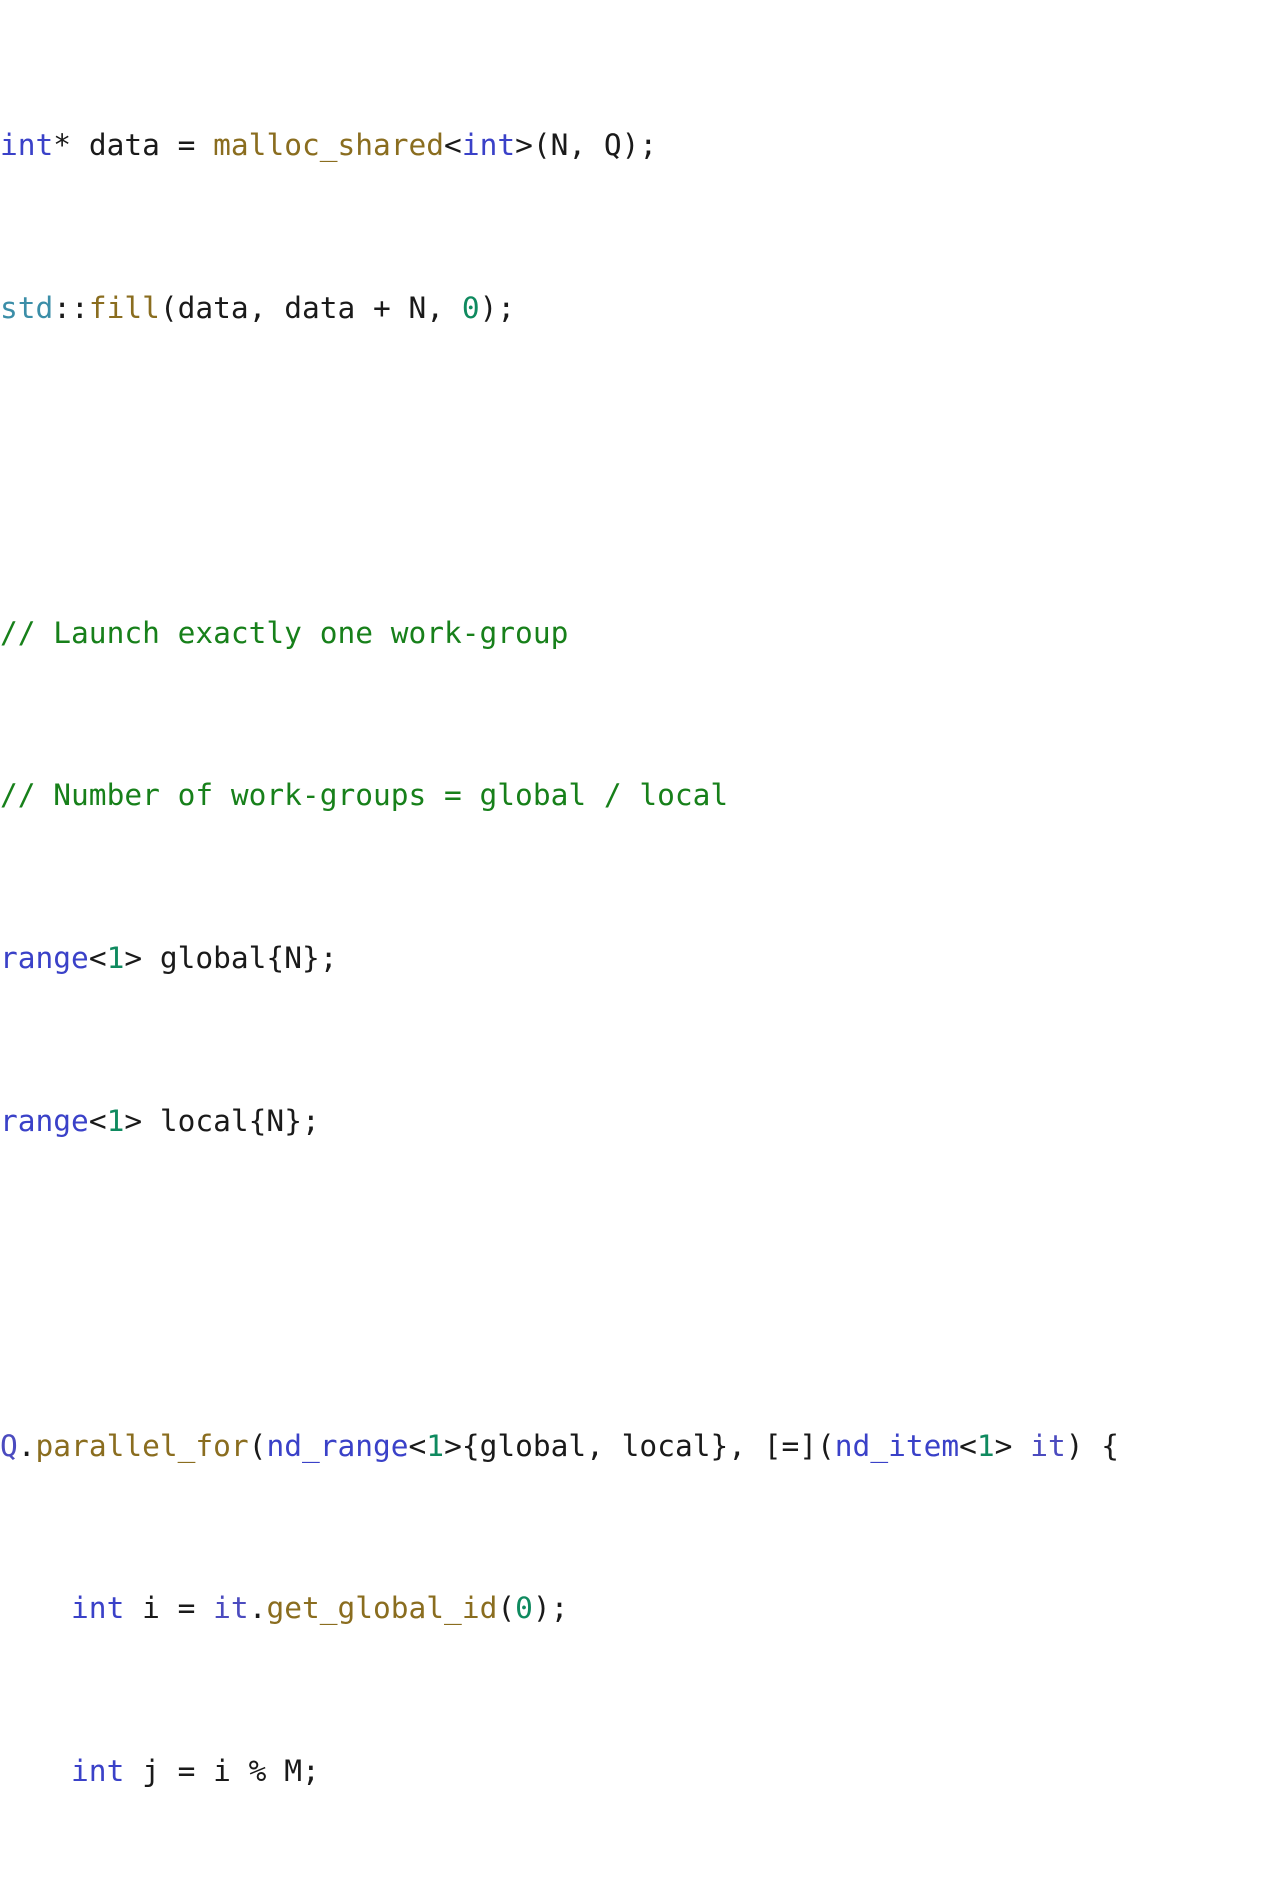  I want to click on token-plain: > local{N};, so click(222, 1120).